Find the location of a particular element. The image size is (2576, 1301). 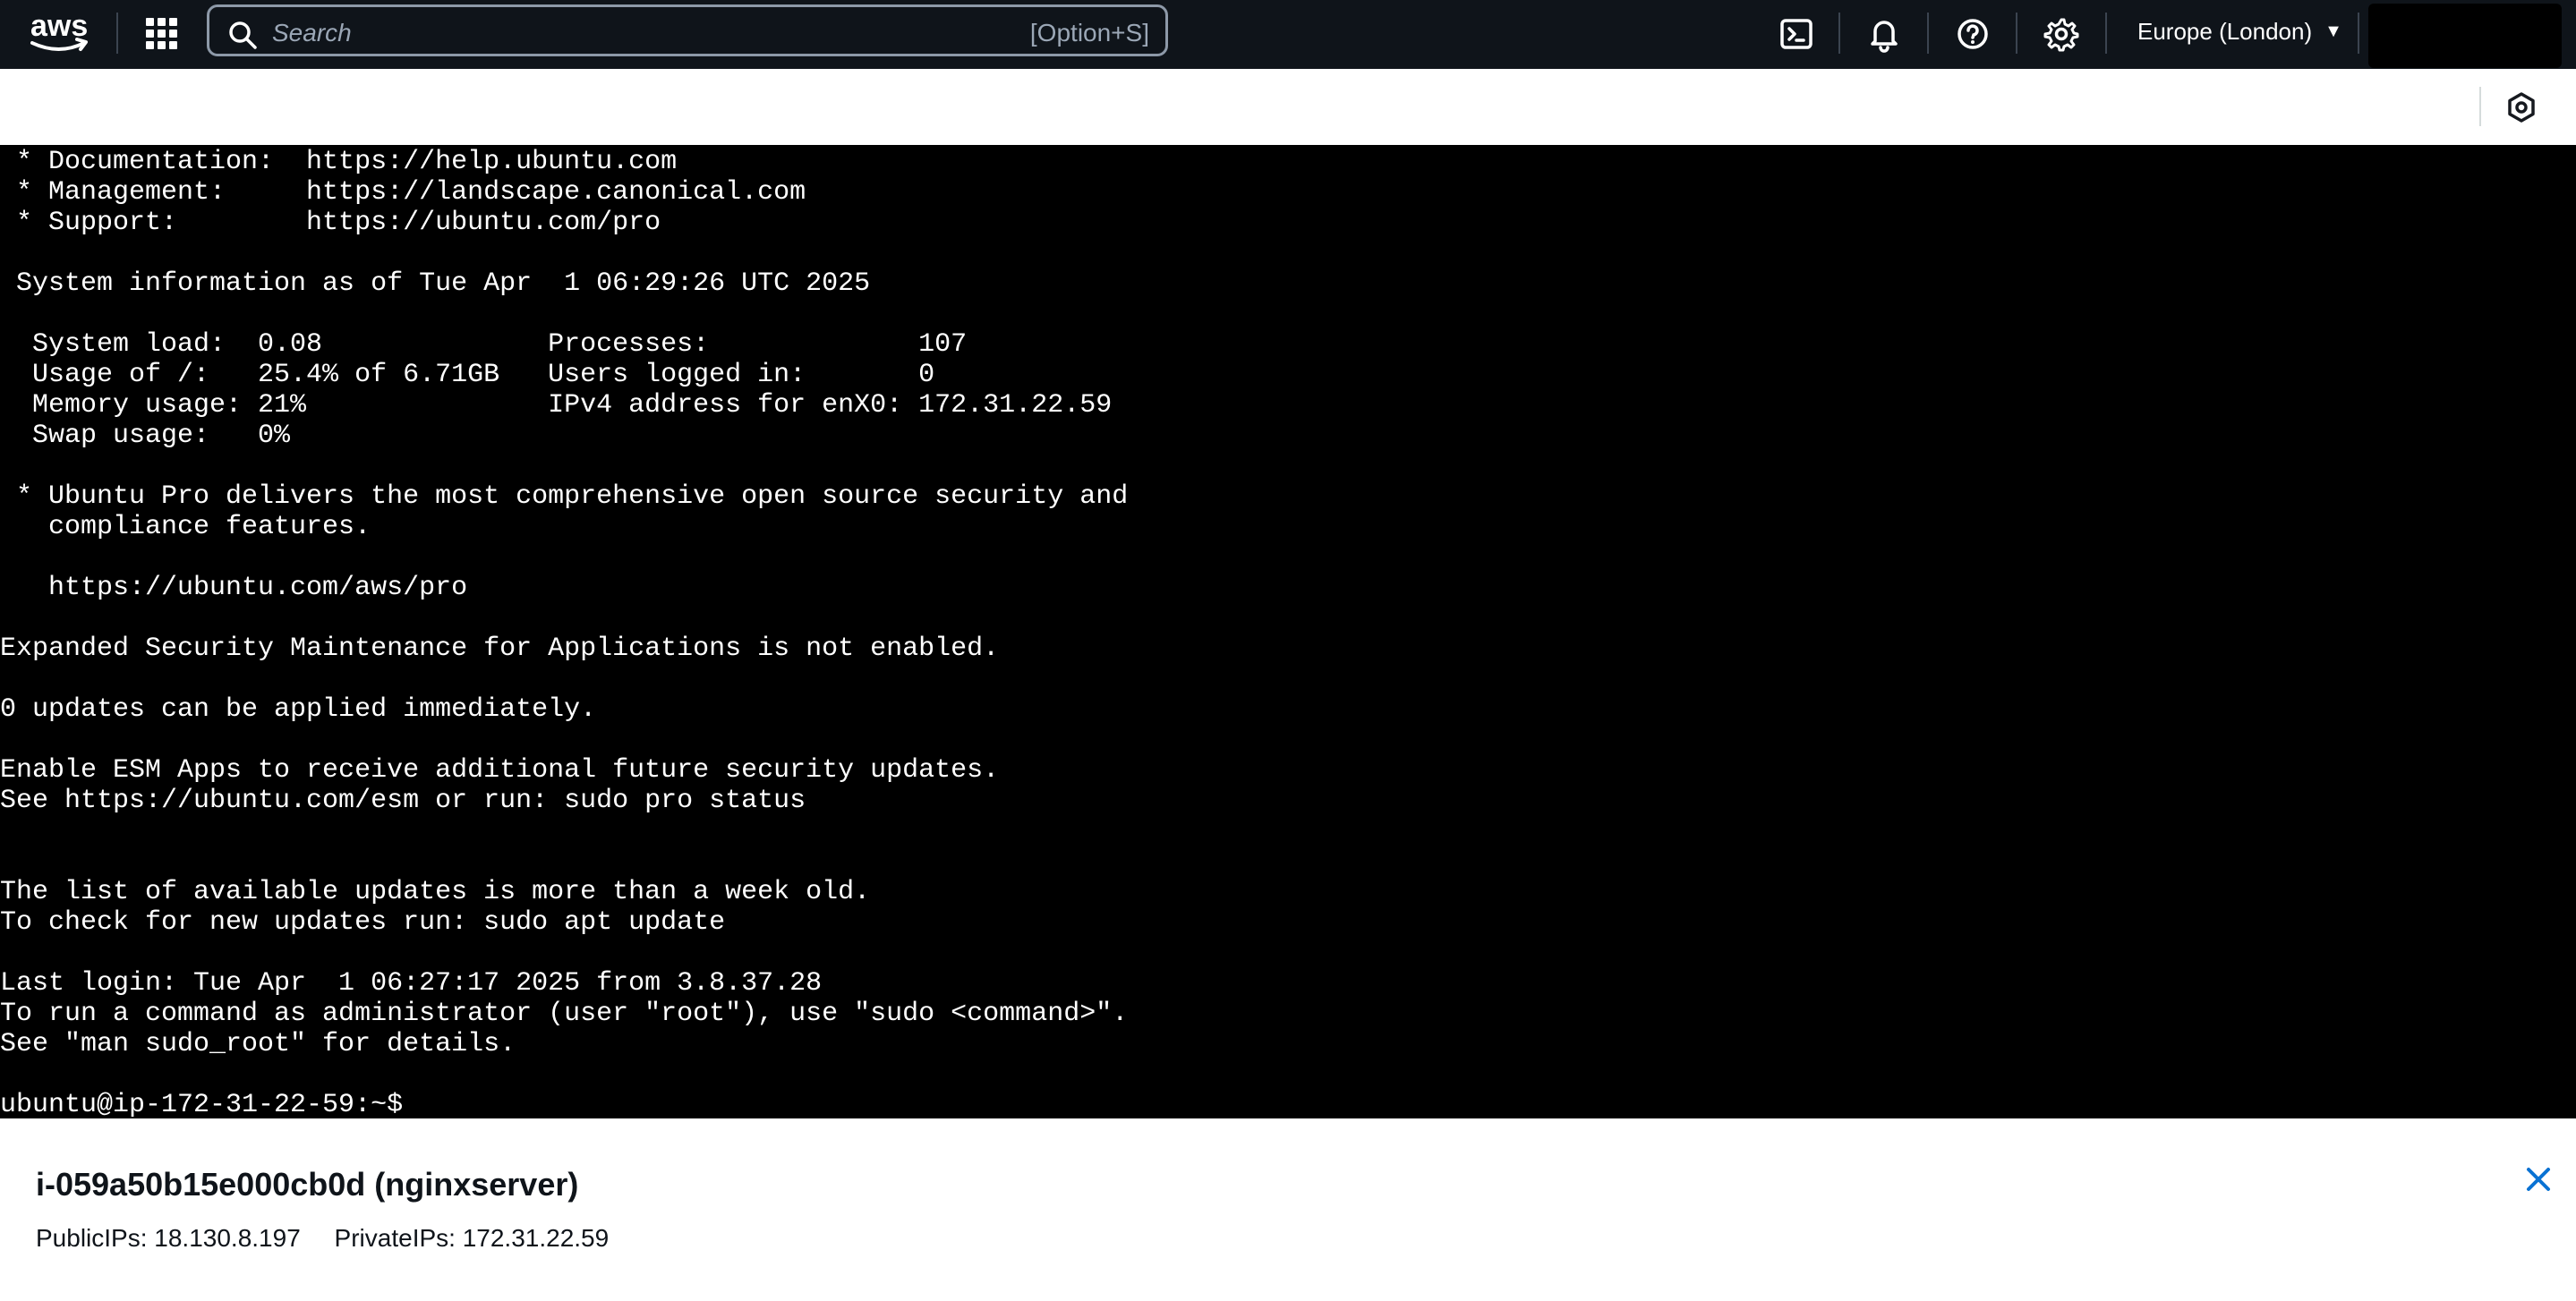

public-ips: PublicIPs: 18.130.8.197 is located at coordinates (168, 1238).